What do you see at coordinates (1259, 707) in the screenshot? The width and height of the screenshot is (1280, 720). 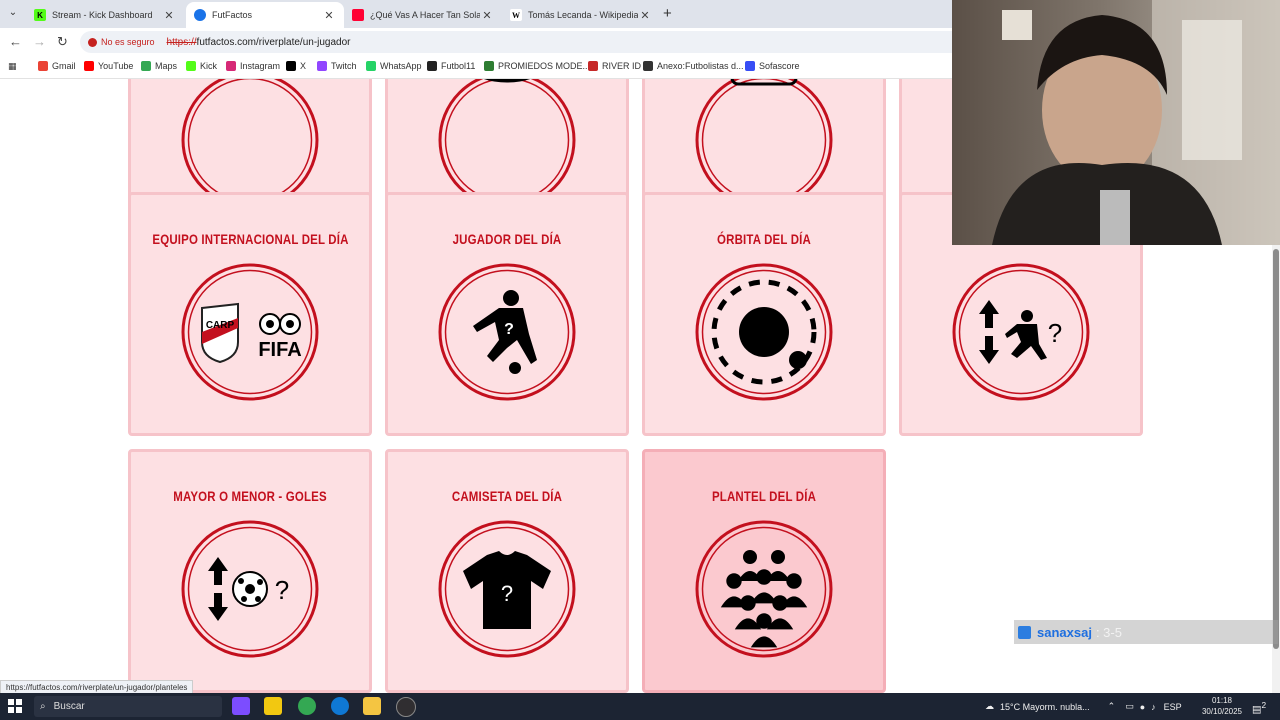 I see `notification-icon: ▤2` at bounding box center [1259, 707].